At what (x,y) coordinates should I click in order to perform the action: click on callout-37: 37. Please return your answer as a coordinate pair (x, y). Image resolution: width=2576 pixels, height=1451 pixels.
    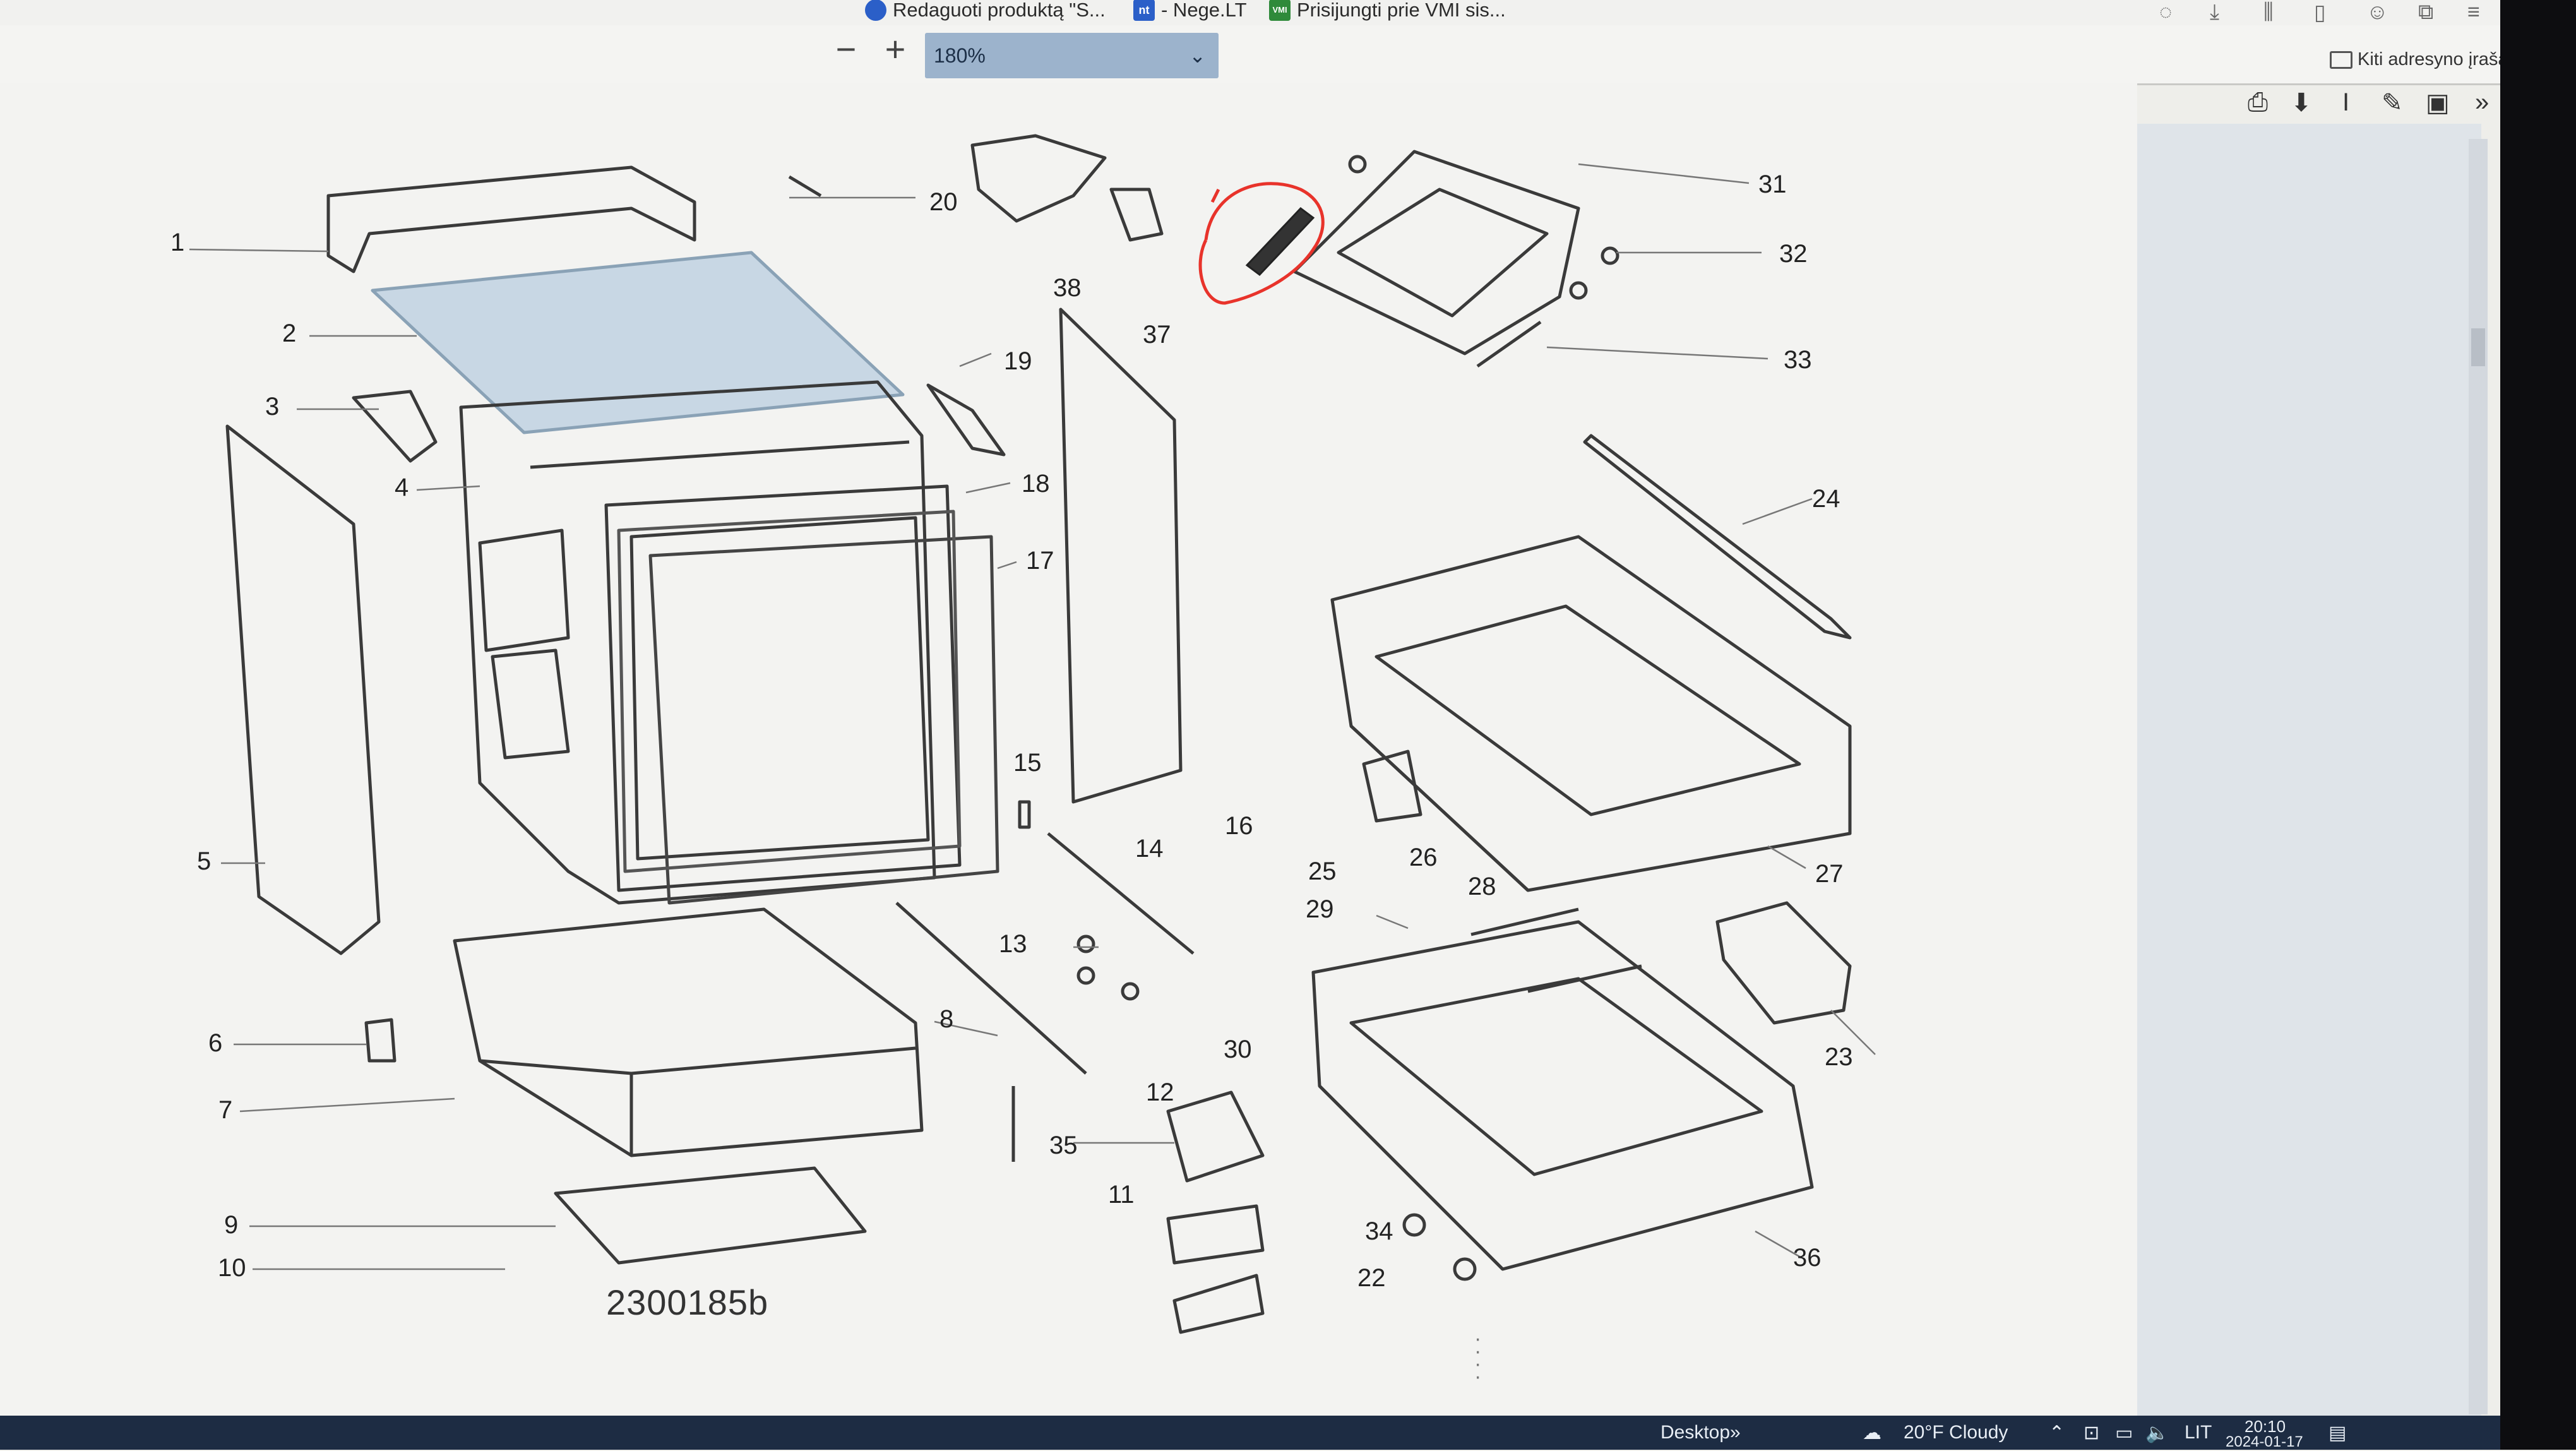
    Looking at the image, I should click on (1157, 335).